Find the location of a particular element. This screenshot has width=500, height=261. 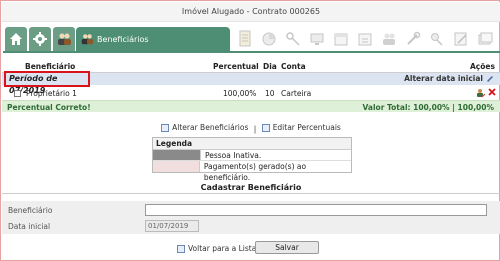

col-conta: Conta is located at coordinates (293, 66).